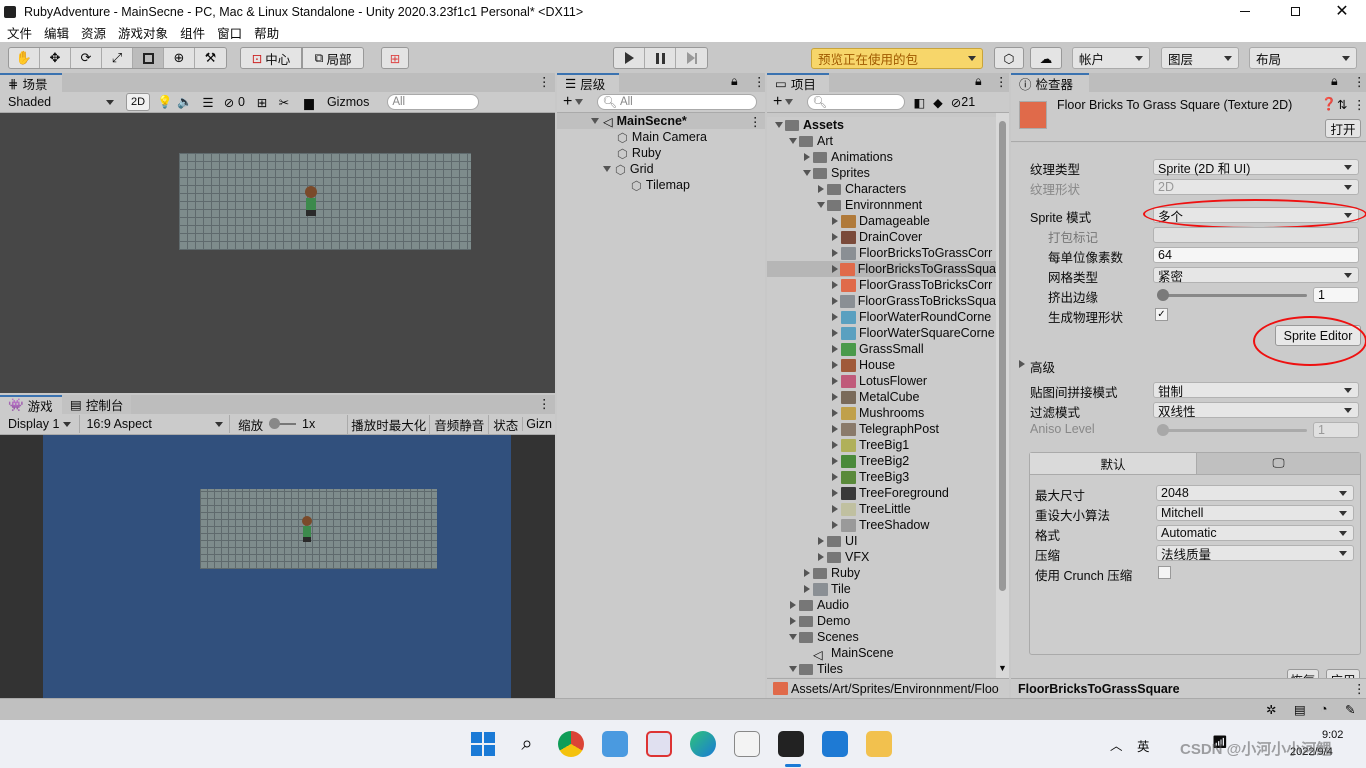  What do you see at coordinates (229, 102) in the screenshot?
I see `hidden-objects-icon: ⊘` at bounding box center [229, 102].